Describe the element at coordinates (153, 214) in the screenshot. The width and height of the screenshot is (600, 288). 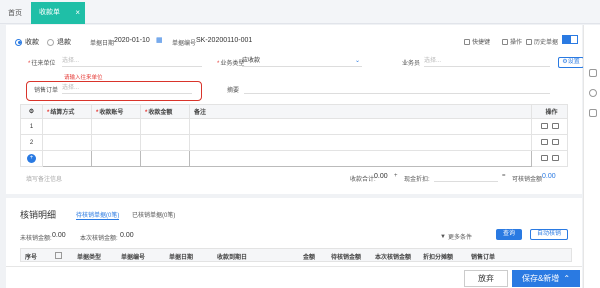
I see `tab-done: 已核销单据(0笔)` at that location.